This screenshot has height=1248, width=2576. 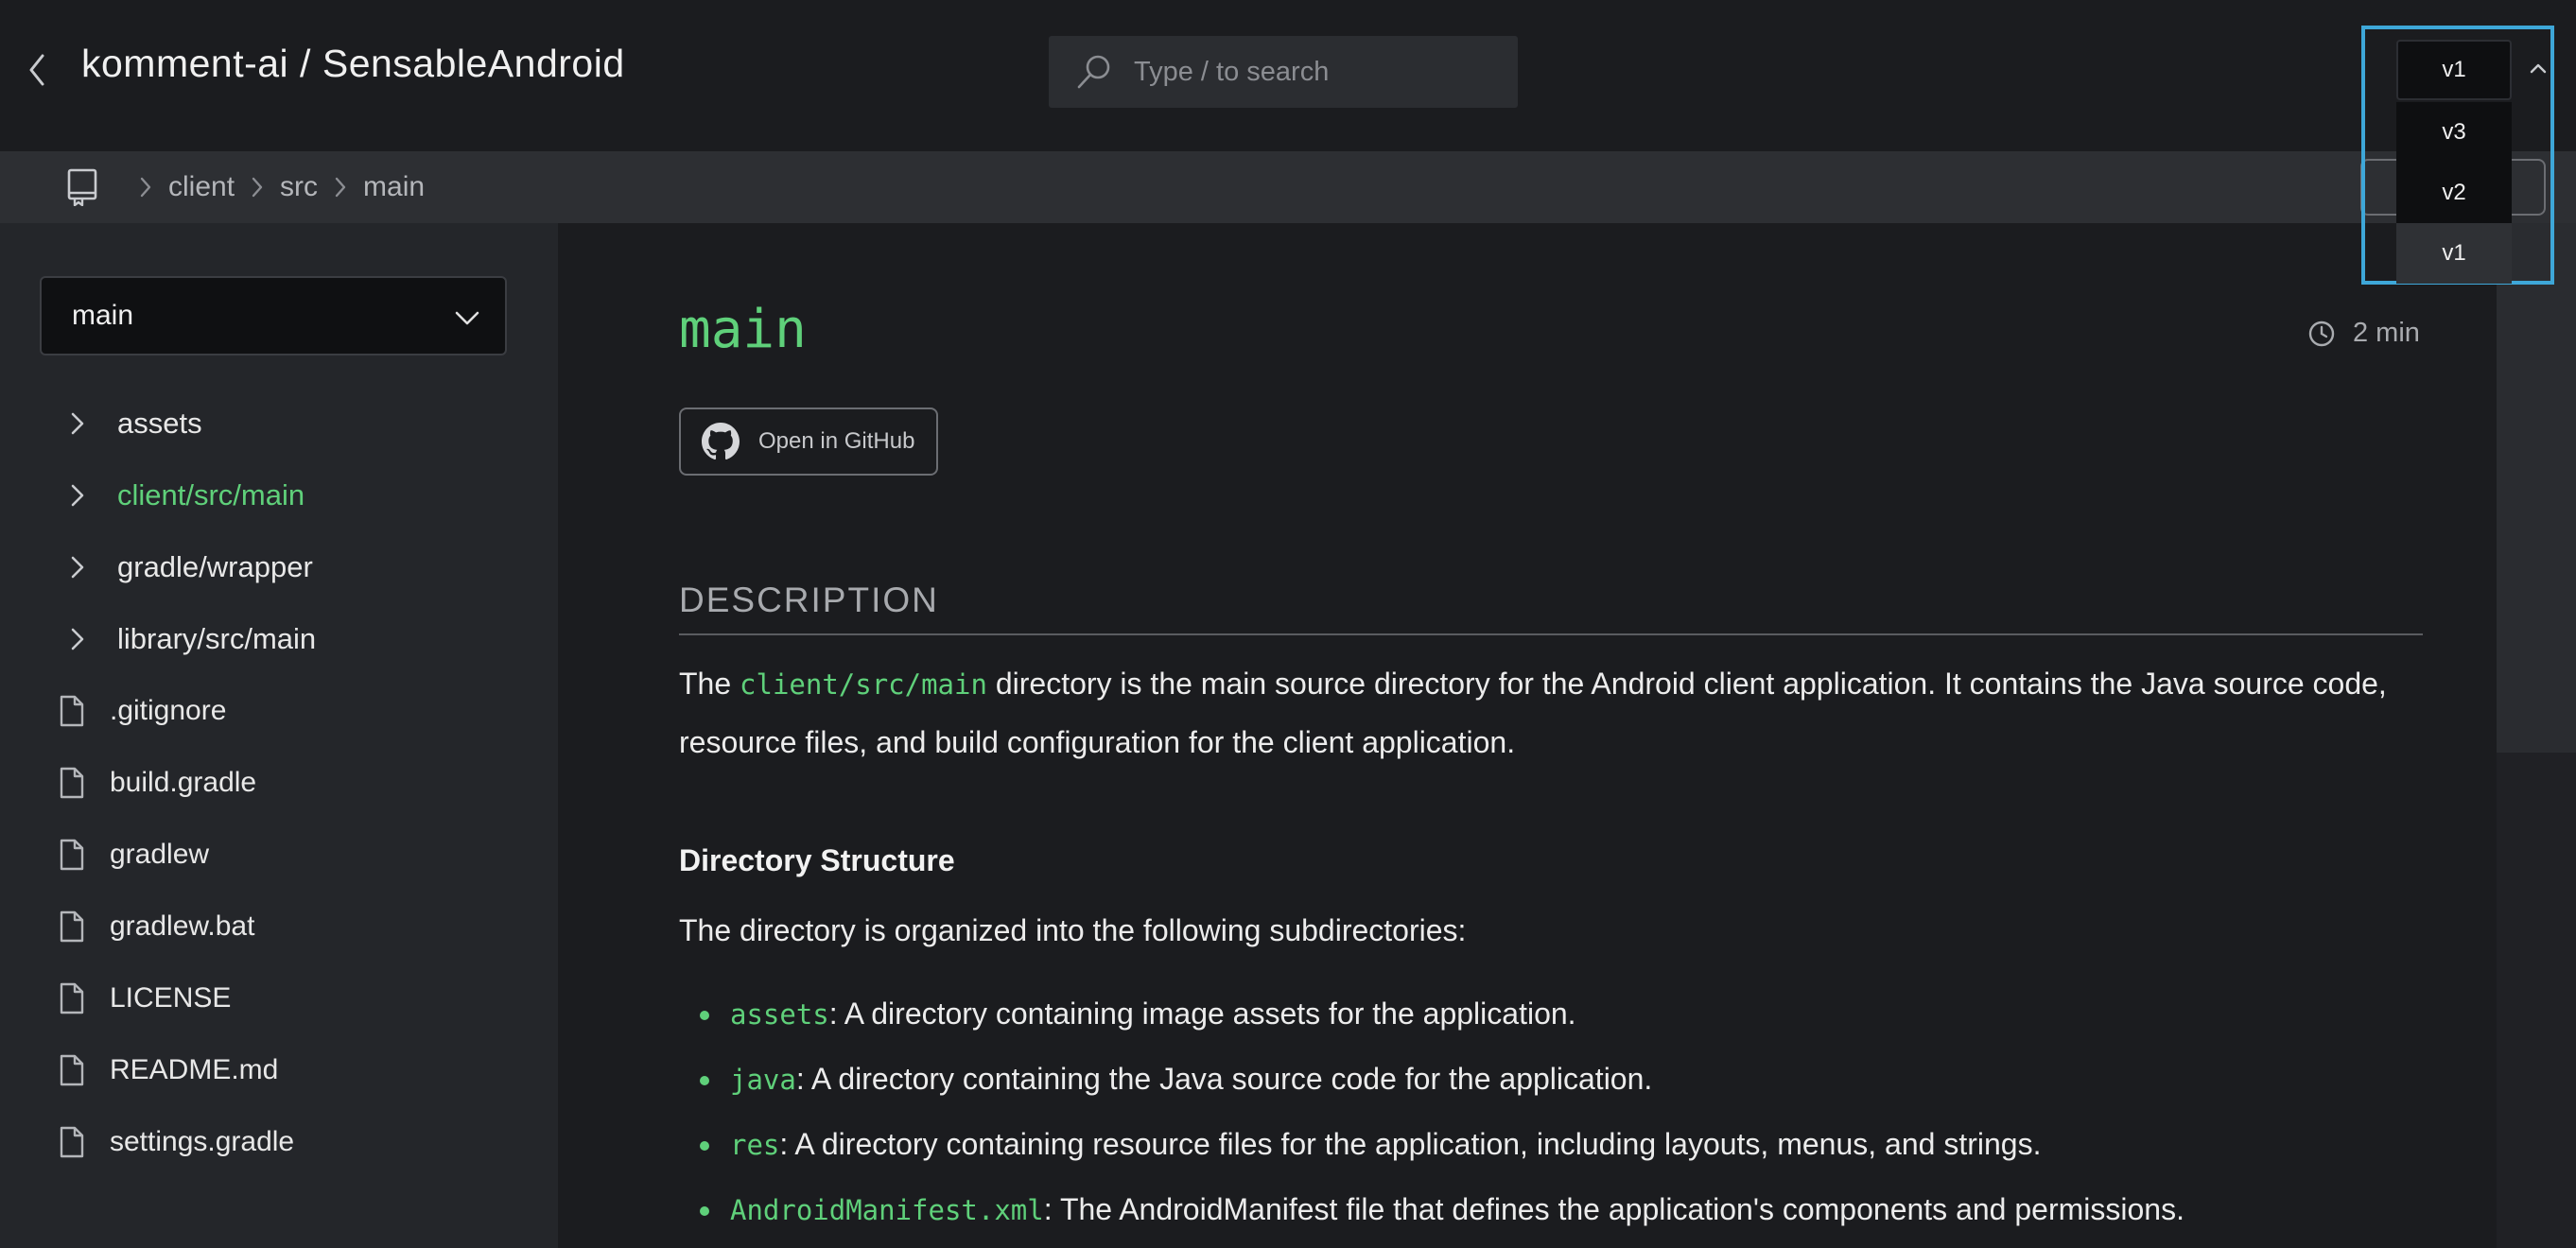 What do you see at coordinates (1232, 71) in the screenshot?
I see `search-placeholder: Type / to search` at bounding box center [1232, 71].